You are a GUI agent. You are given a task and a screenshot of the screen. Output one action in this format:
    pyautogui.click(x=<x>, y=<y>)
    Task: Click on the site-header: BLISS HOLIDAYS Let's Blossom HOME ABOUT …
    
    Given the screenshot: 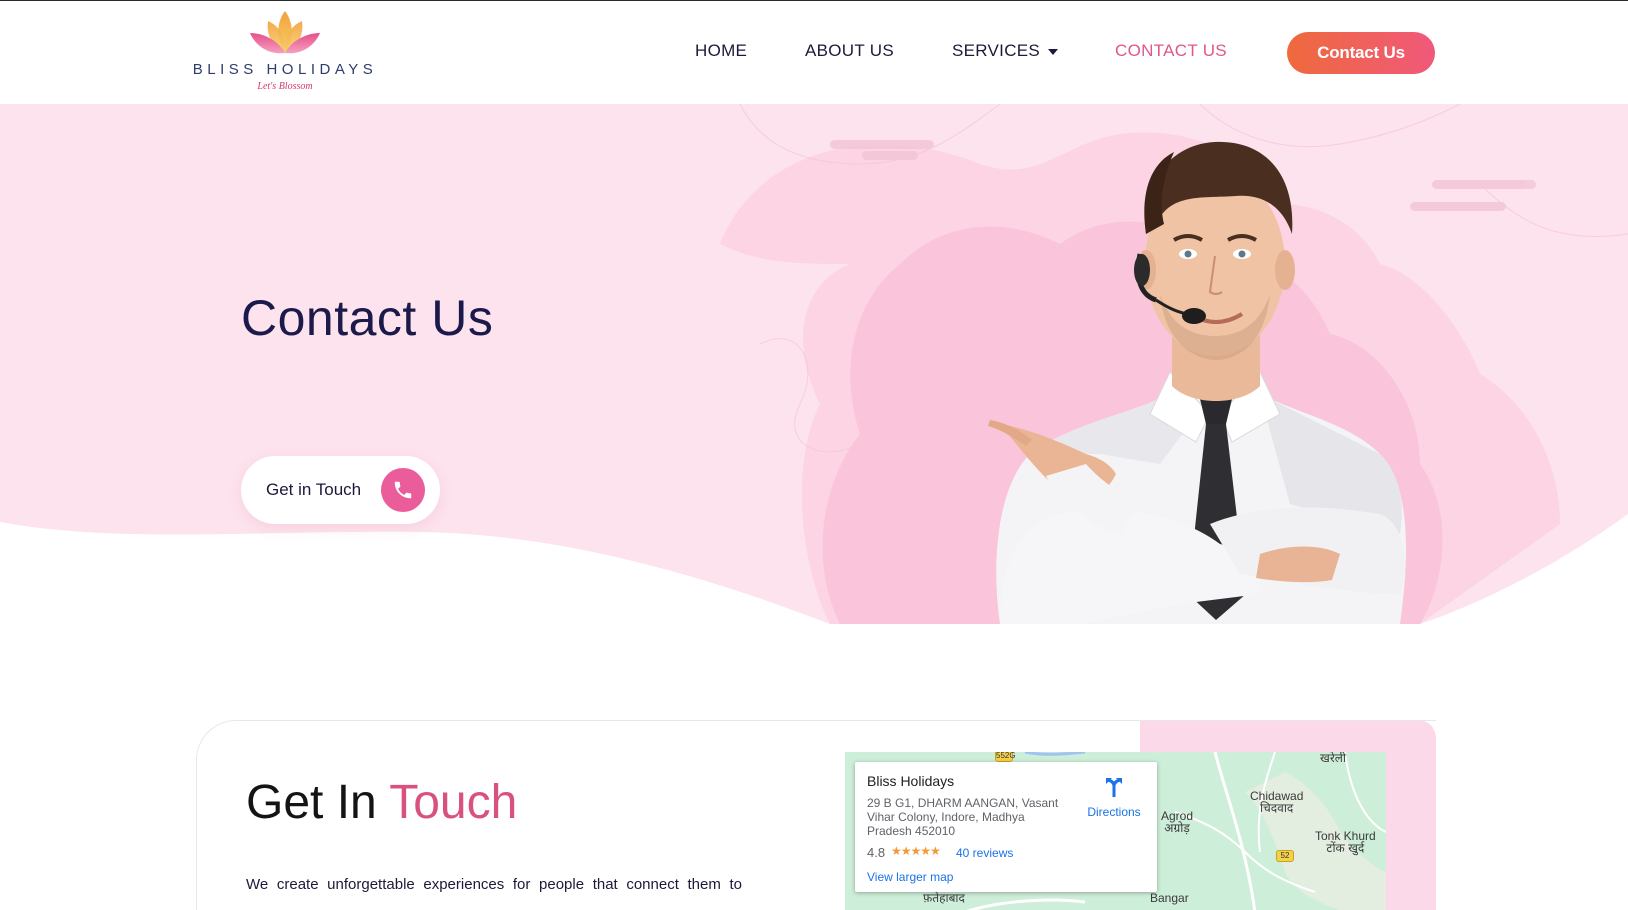 What is the action you would take?
    pyautogui.click(x=814, y=52)
    